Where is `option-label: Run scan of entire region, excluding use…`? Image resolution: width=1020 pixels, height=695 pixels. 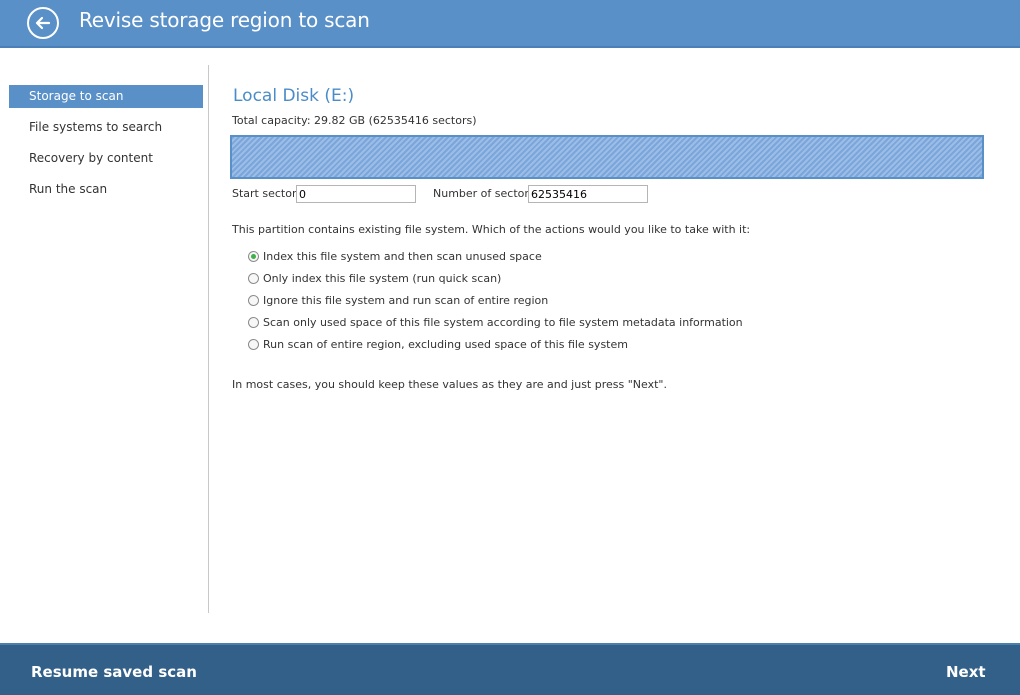 option-label: Run scan of entire region, excluding use… is located at coordinates (445, 344).